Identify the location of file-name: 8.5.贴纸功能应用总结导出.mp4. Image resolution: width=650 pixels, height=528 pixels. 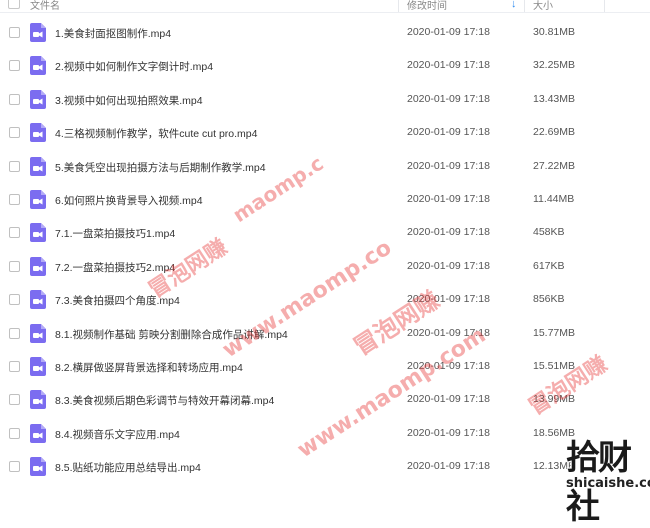
(128, 467).